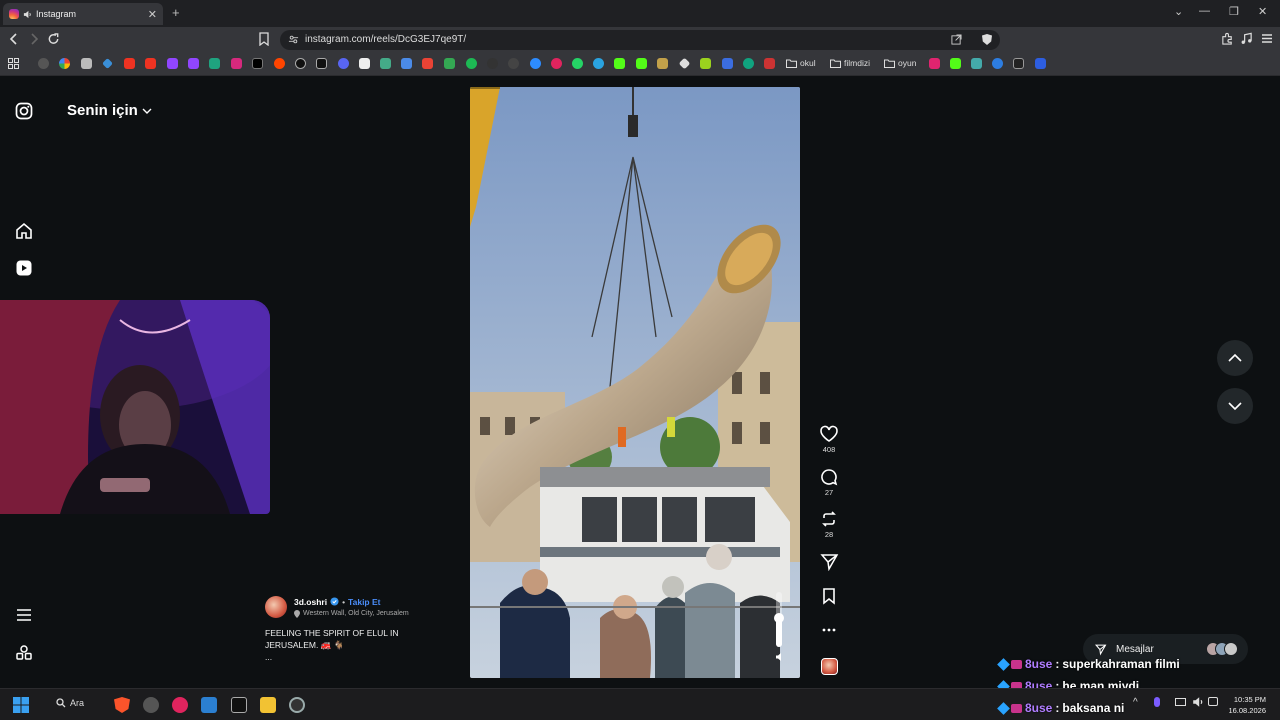 This screenshot has width=1280, height=720. I want to click on bookmark-folder-oyun: oyun, so click(900, 63).